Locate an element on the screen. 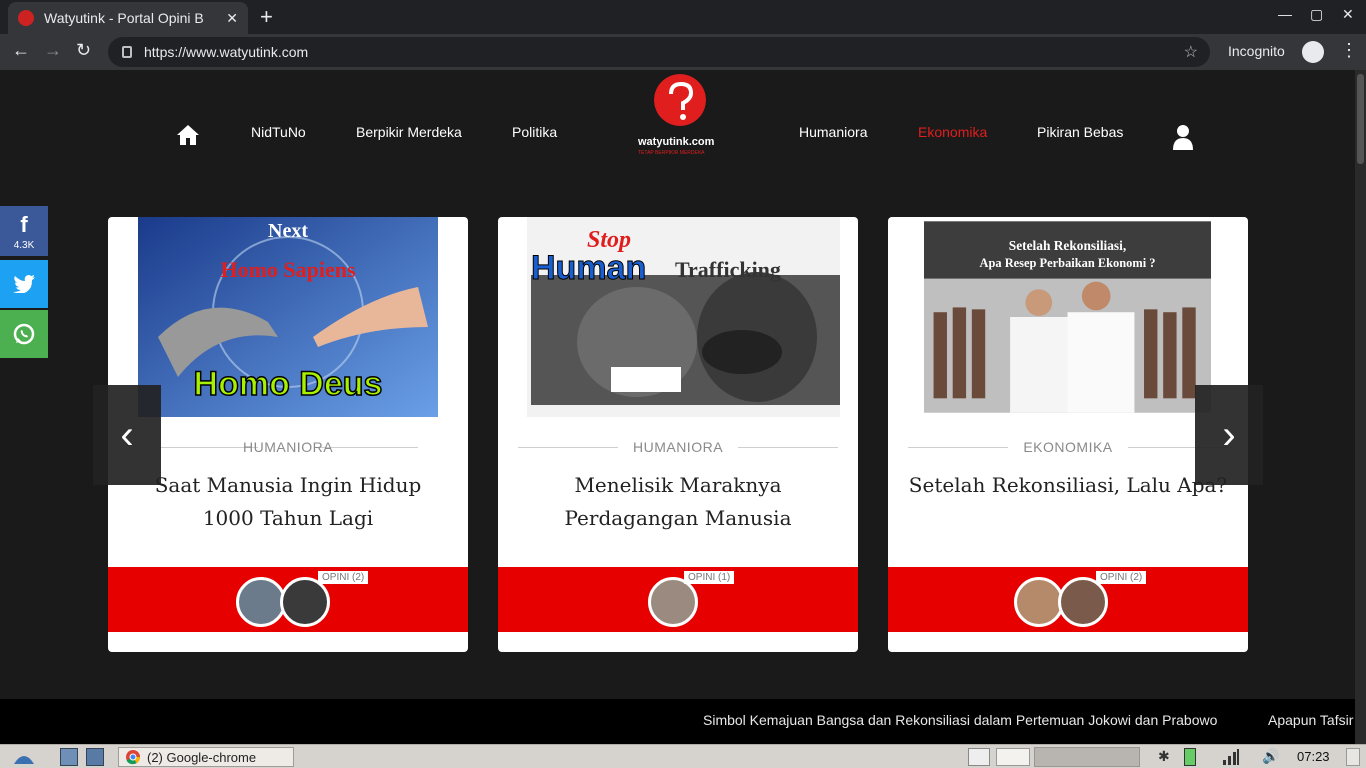  facebook-icon: f is located at coordinates (24, 224).